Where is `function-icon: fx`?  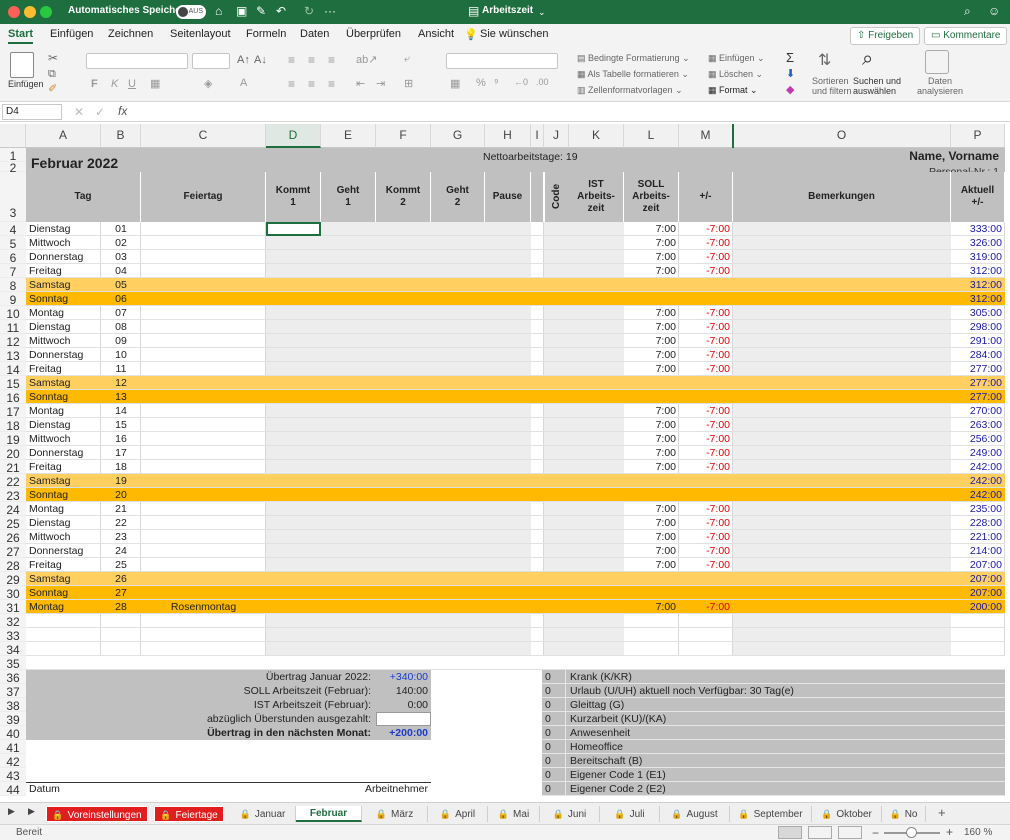
function-icon: fx is located at coordinates (122, 111).